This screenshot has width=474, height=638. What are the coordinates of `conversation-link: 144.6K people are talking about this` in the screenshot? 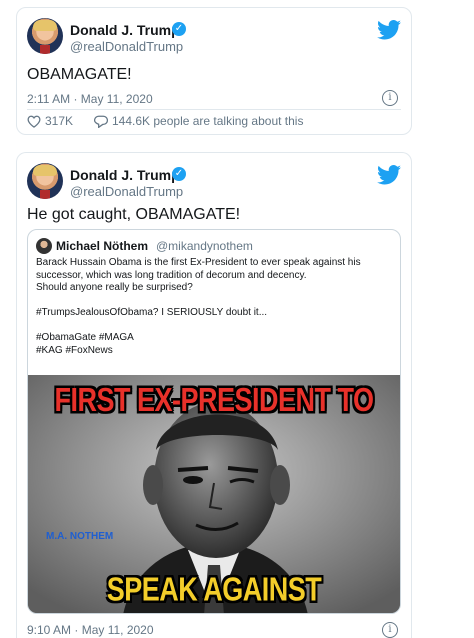 It's located at (198, 121).